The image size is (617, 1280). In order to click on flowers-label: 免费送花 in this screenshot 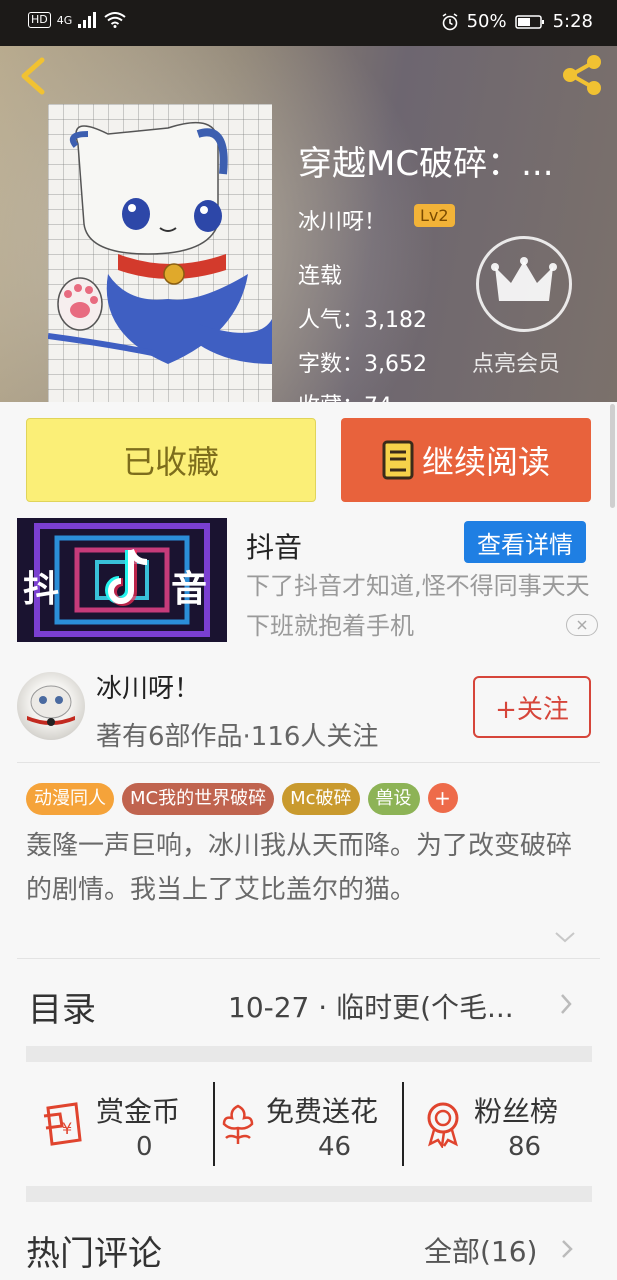, I will do `click(322, 1111)`.